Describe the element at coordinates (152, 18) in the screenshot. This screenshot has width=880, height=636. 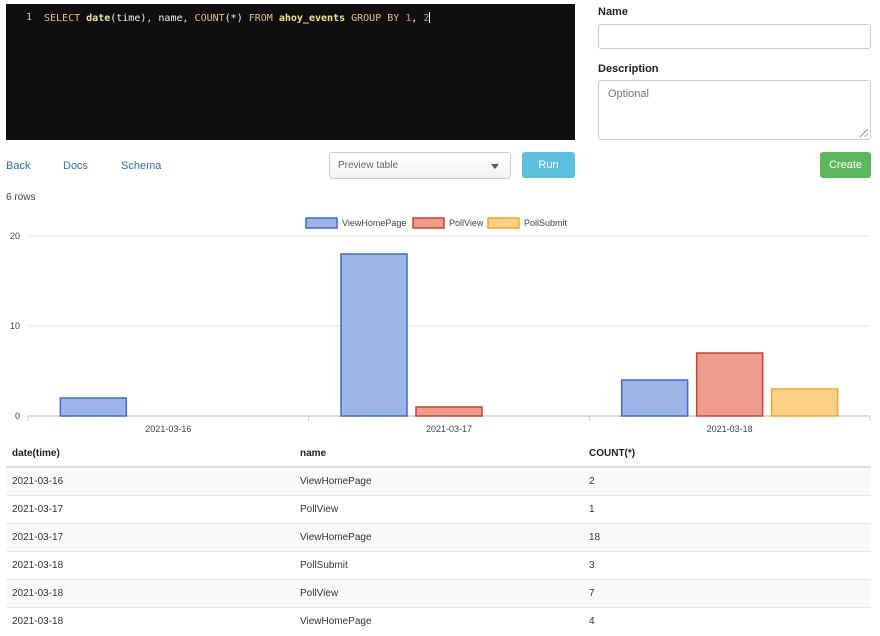
I see `sql-date-args: (time), name,` at that location.